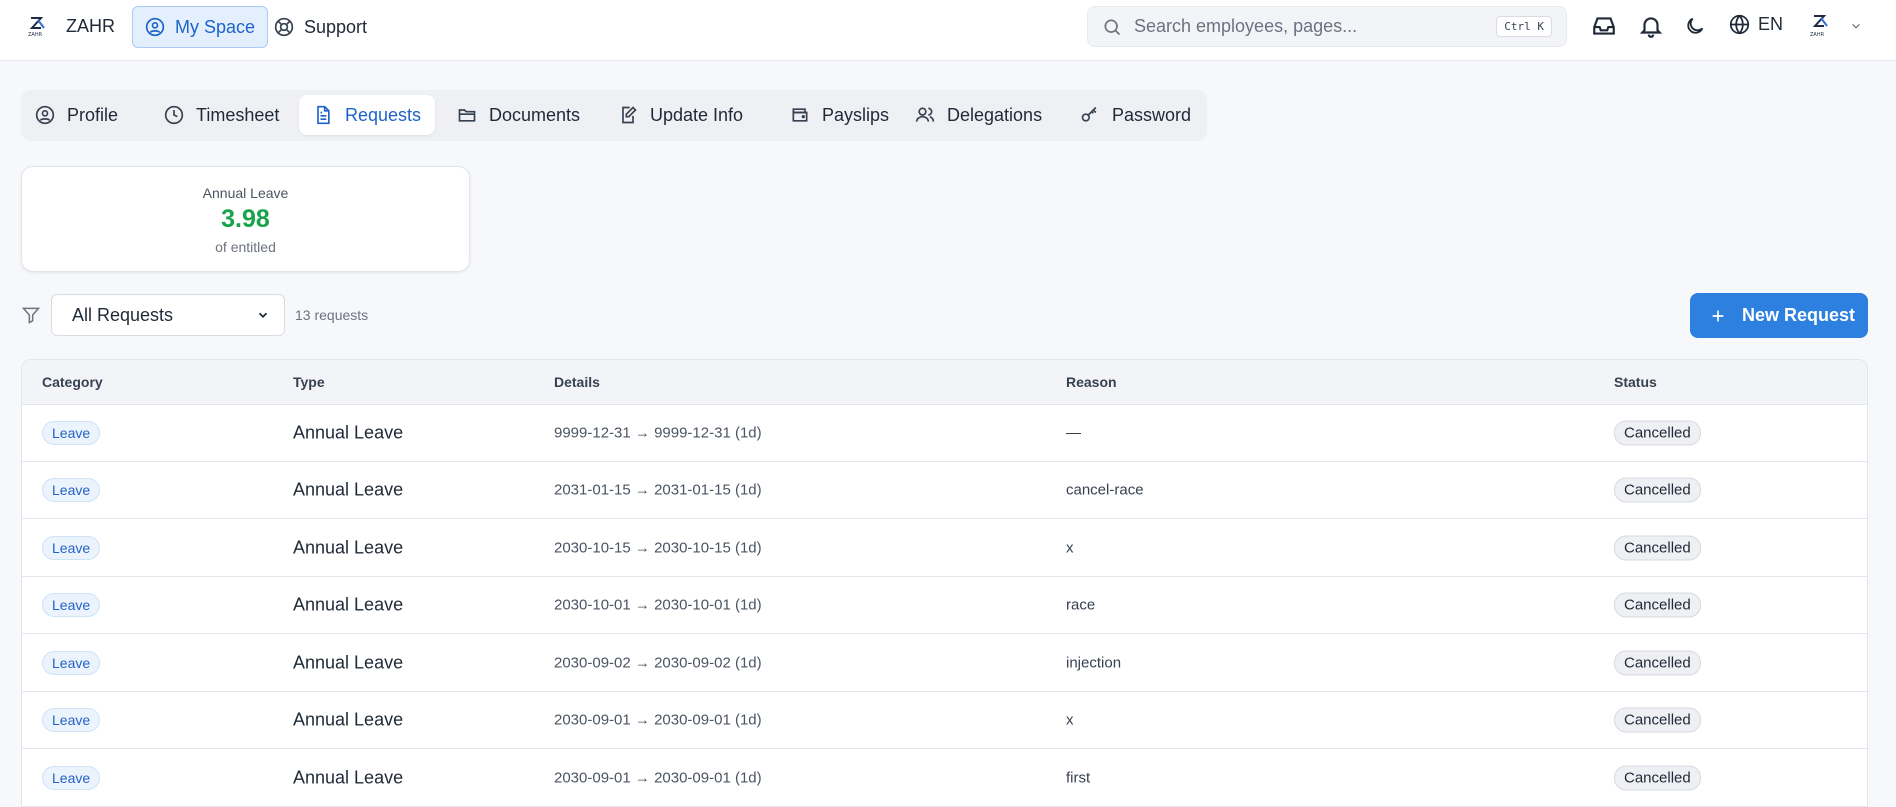  Describe the element at coordinates (1089, 114) in the screenshot. I see `key-icon` at that location.